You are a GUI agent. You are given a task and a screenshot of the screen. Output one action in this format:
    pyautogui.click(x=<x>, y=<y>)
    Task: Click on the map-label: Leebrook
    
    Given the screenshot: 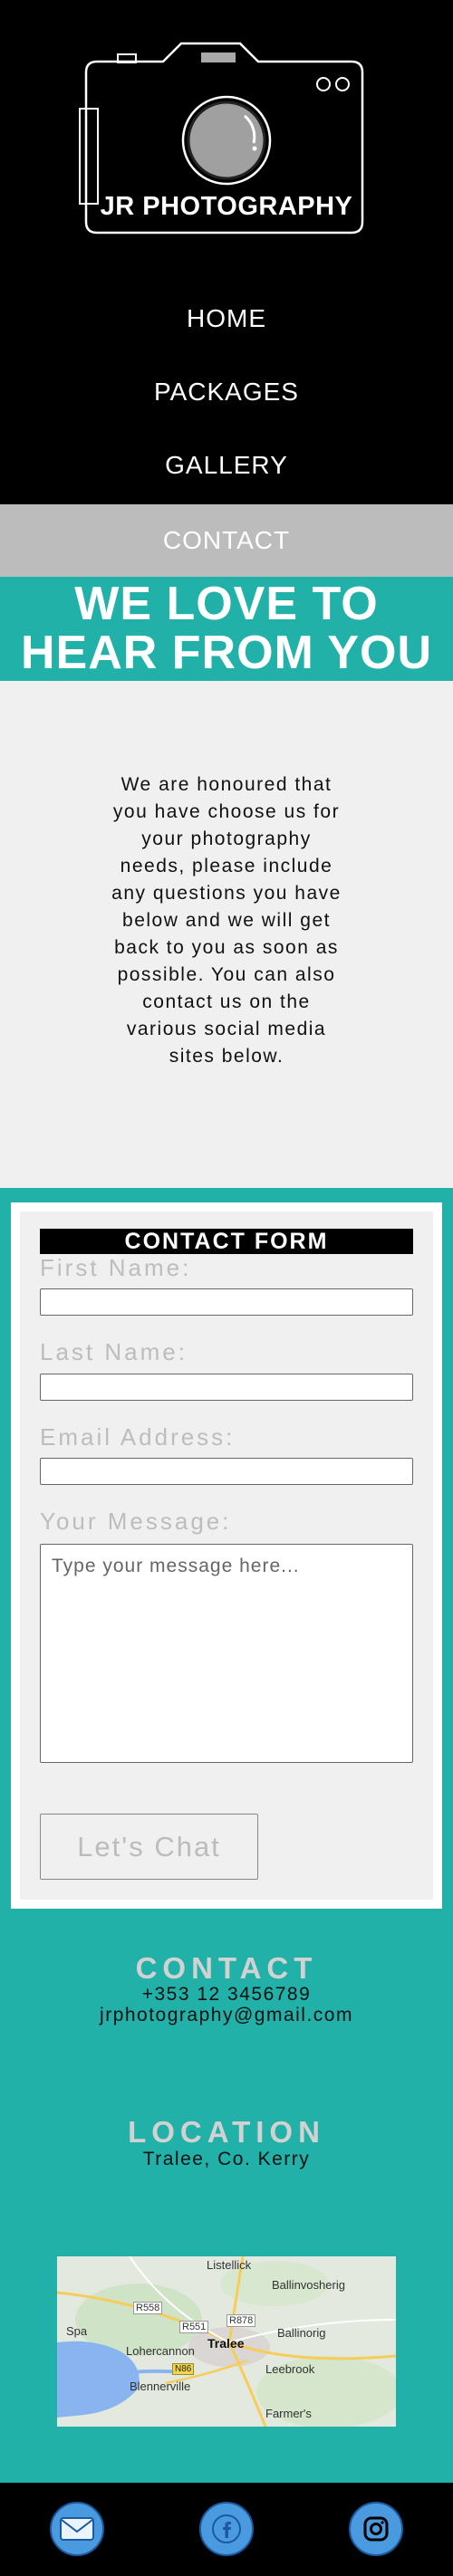 What is the action you would take?
    pyautogui.click(x=290, y=2369)
    